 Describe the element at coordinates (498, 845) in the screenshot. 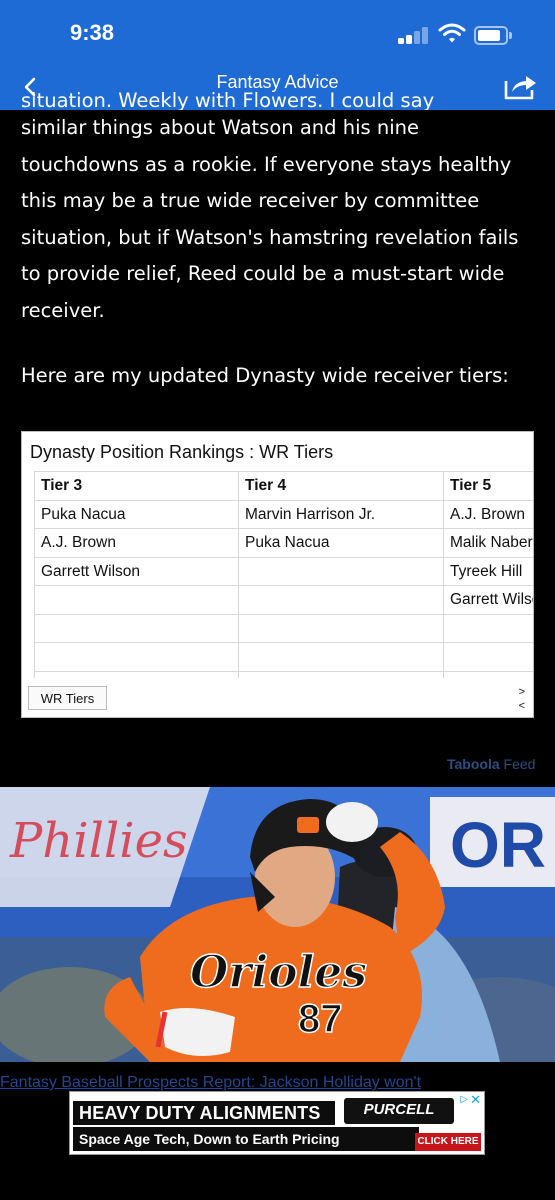

I see `svg-text: OR` at that location.